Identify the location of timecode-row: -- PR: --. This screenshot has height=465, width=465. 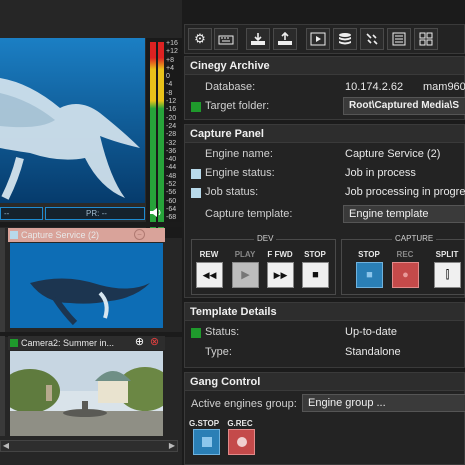
(91, 214).